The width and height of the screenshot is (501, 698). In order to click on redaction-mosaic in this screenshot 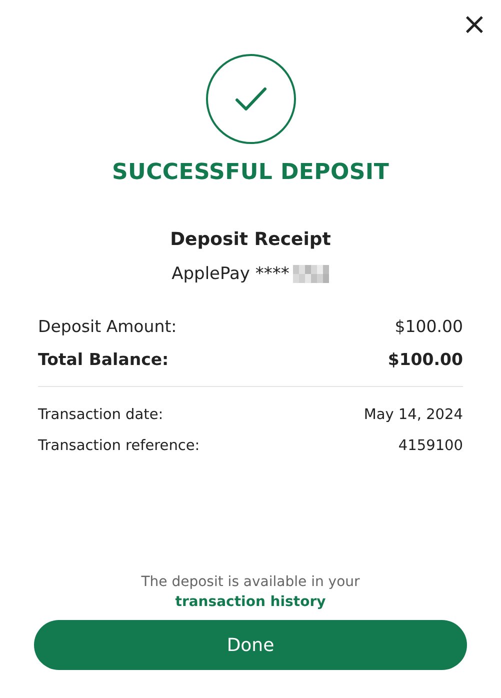, I will do `click(311, 274)`.